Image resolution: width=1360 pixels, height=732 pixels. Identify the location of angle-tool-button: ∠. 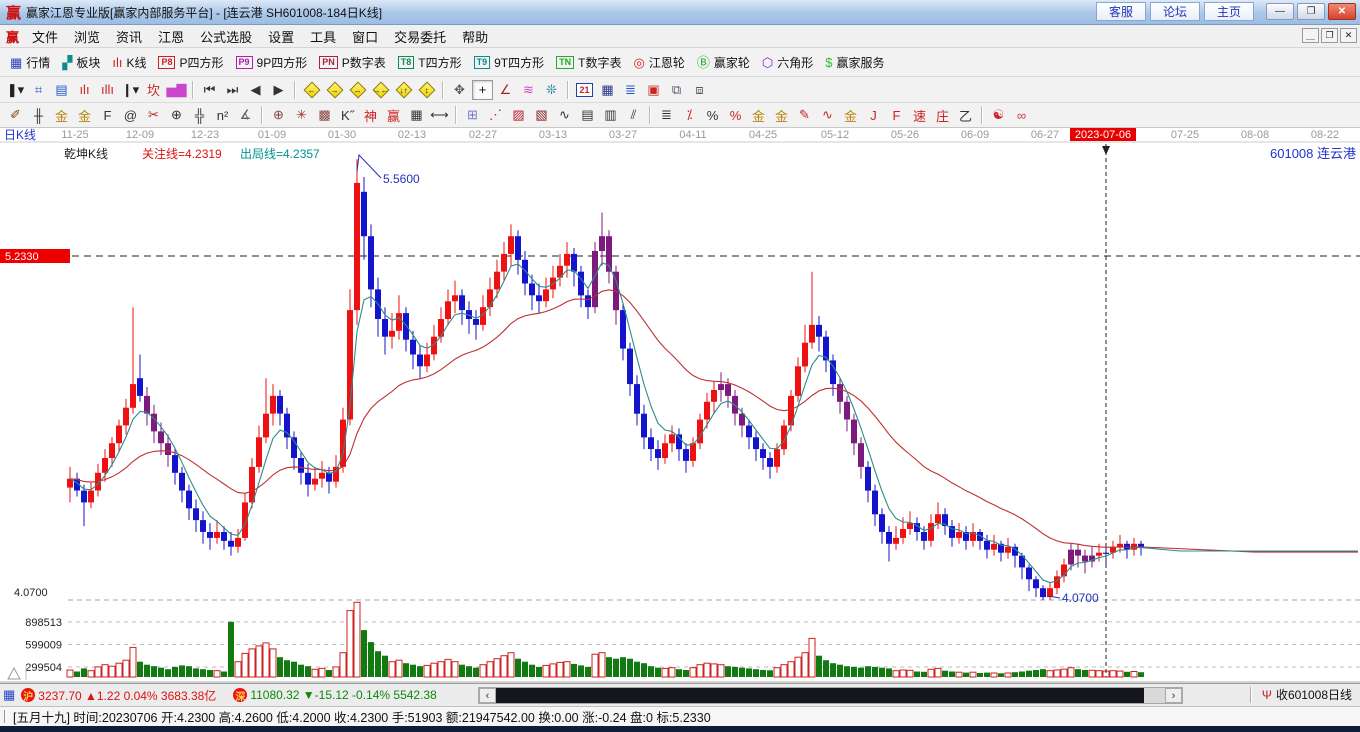
(505, 90).